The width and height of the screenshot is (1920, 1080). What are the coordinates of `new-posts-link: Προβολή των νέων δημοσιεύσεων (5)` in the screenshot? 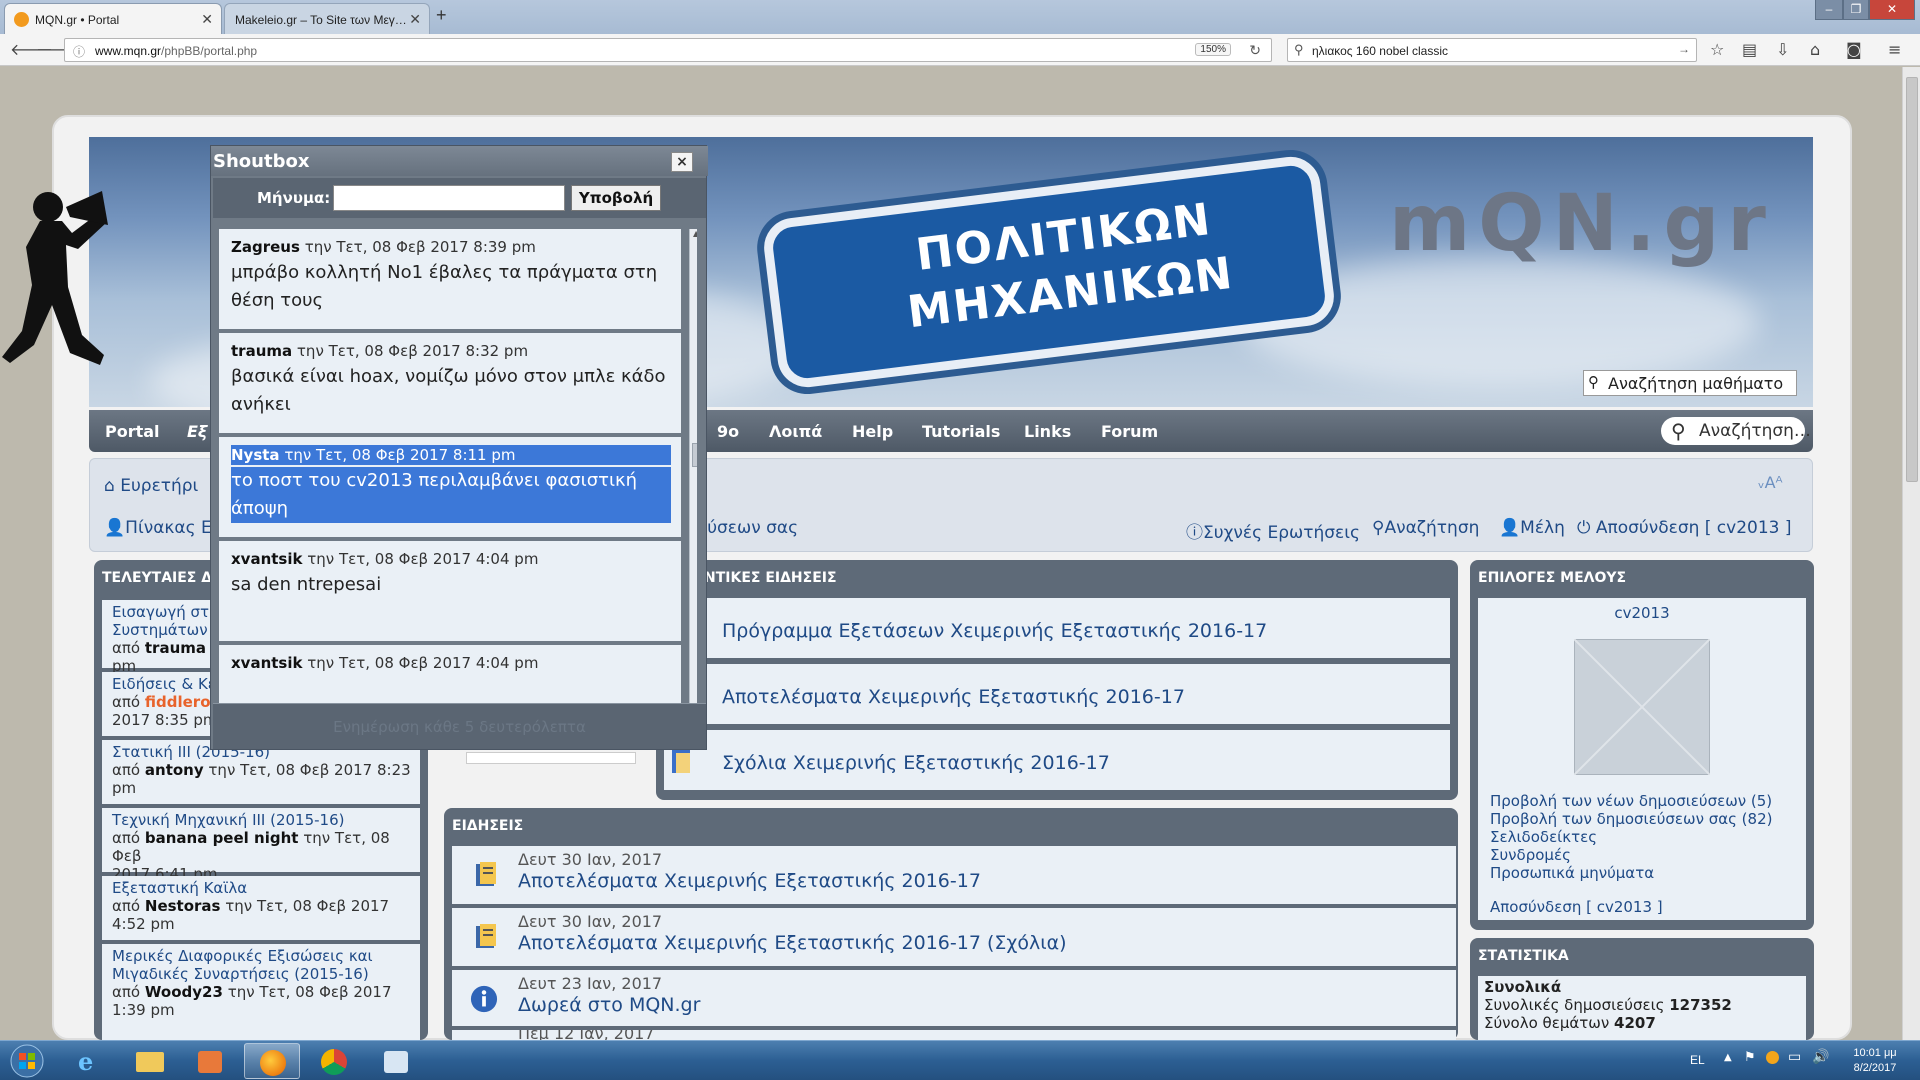 It's located at (1631, 801).